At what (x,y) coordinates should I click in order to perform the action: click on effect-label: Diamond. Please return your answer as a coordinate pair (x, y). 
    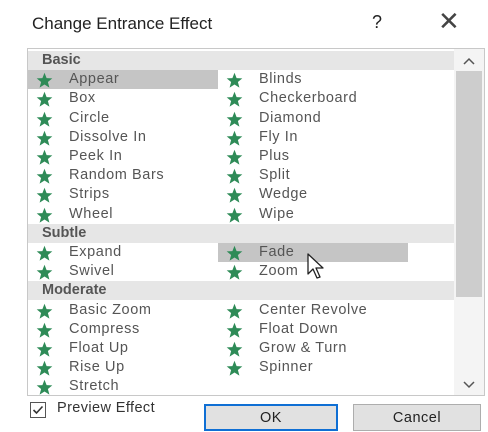
    Looking at the image, I should click on (290, 117).